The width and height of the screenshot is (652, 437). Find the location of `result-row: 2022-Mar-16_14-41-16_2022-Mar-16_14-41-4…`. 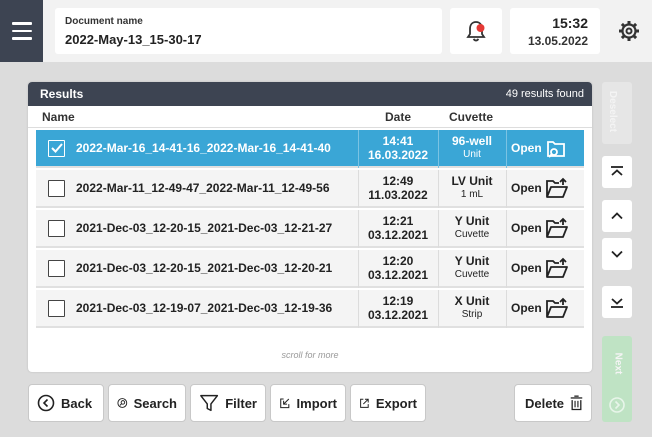

result-row: 2022-Mar-16_14-41-16_2022-Mar-16_14-41-4… is located at coordinates (310, 149).